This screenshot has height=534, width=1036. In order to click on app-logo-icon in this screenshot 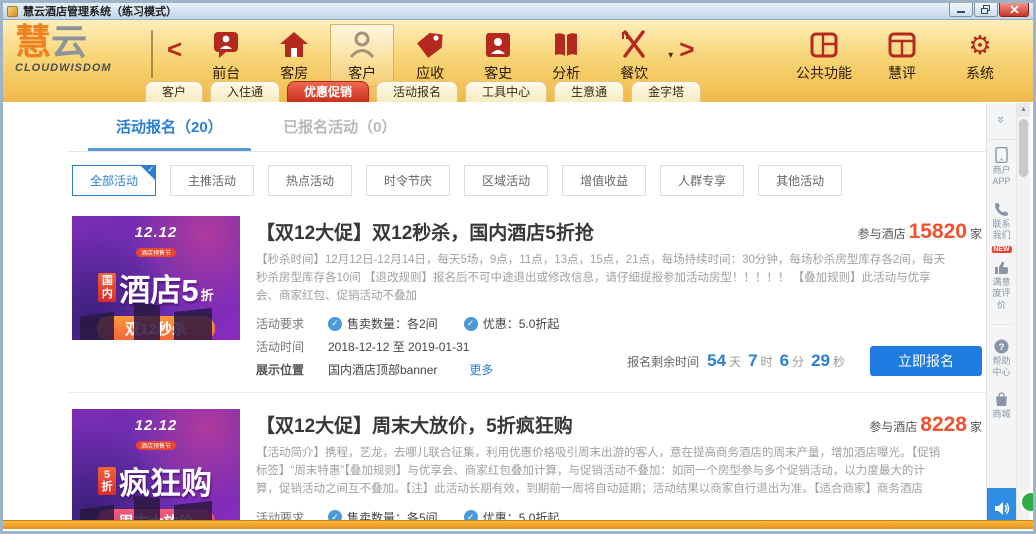, I will do `click(12, 11)`.